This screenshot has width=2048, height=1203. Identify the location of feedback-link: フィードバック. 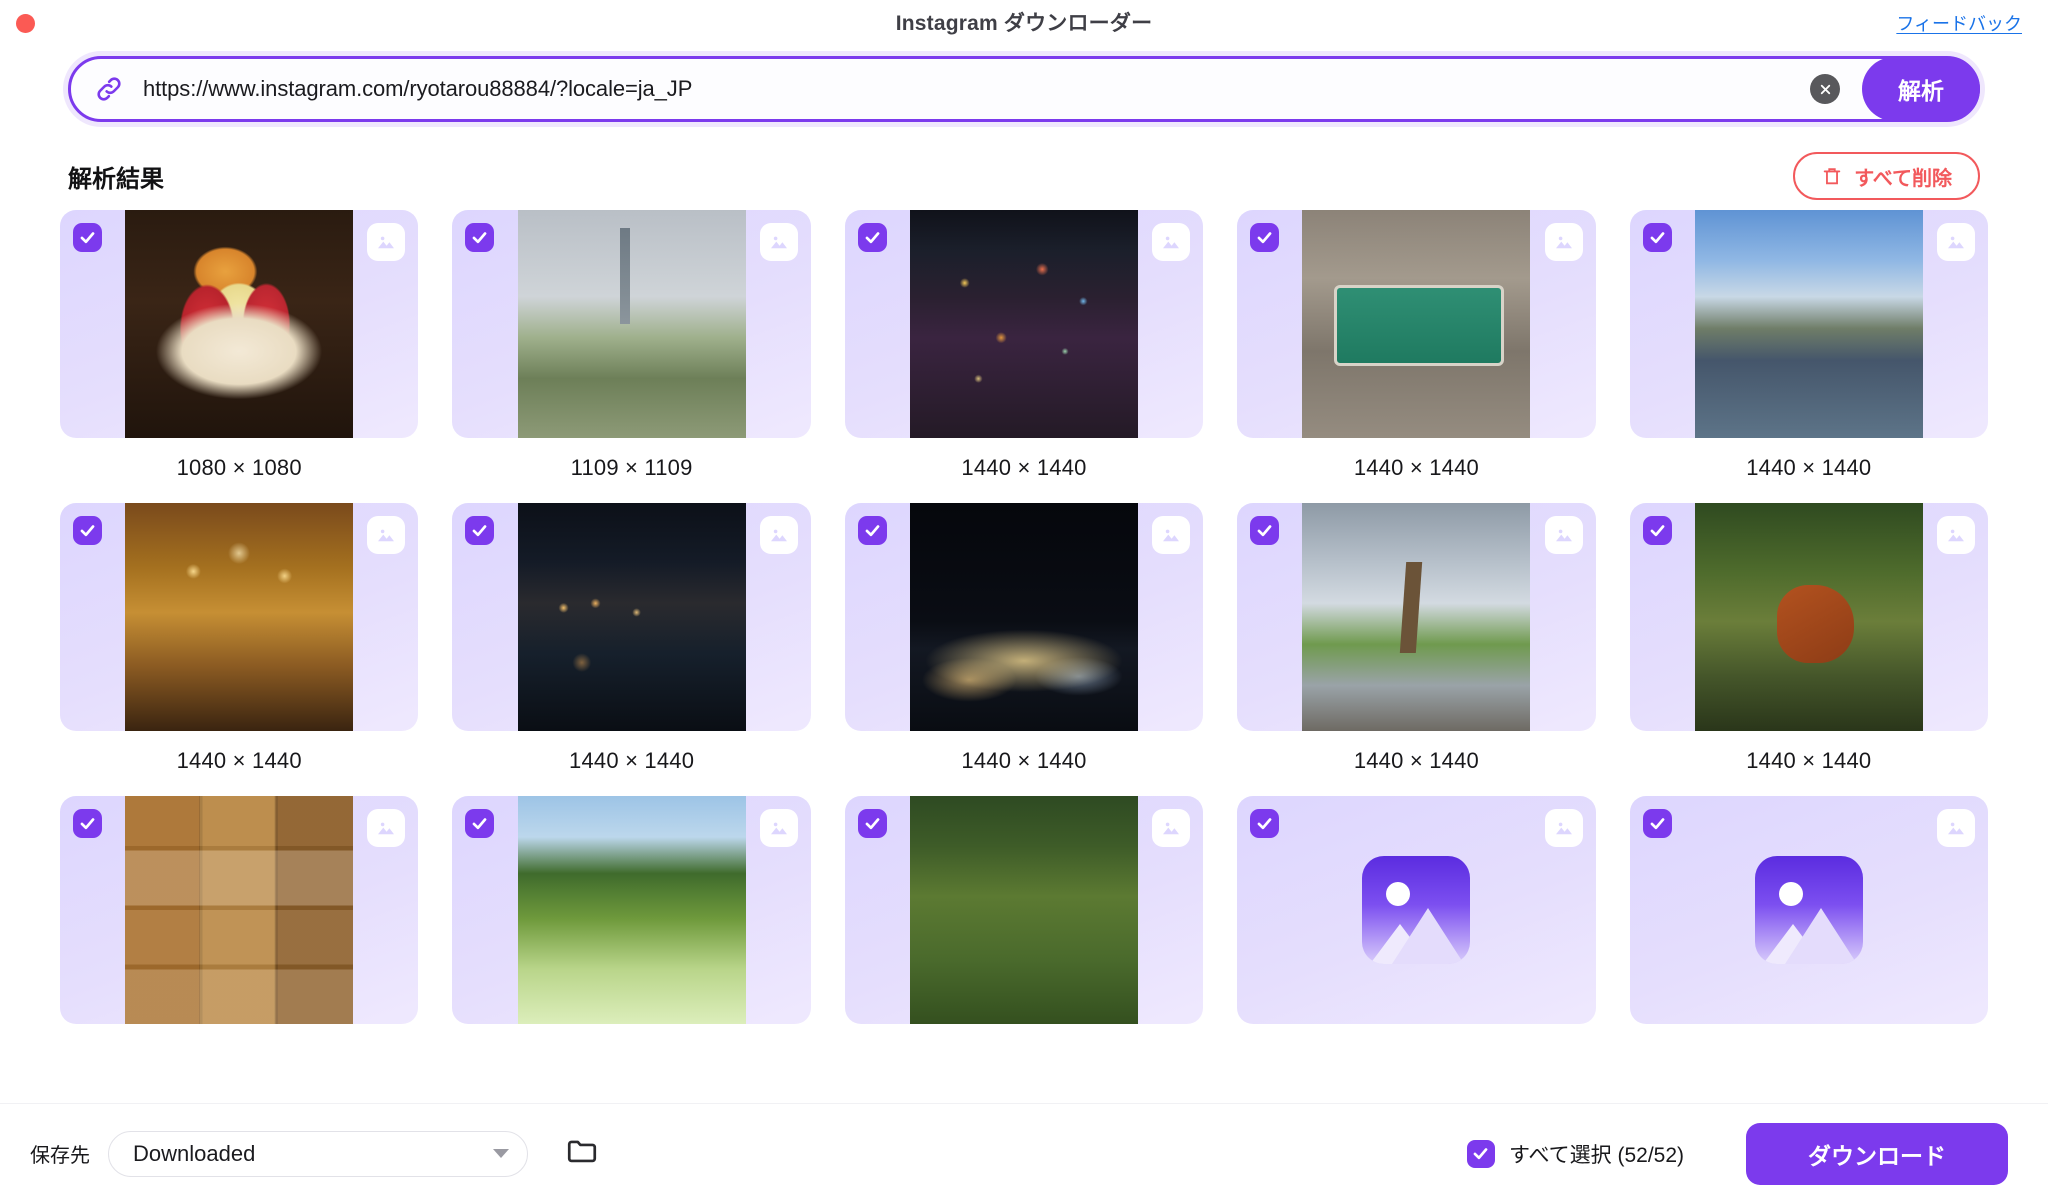
(1959, 23).